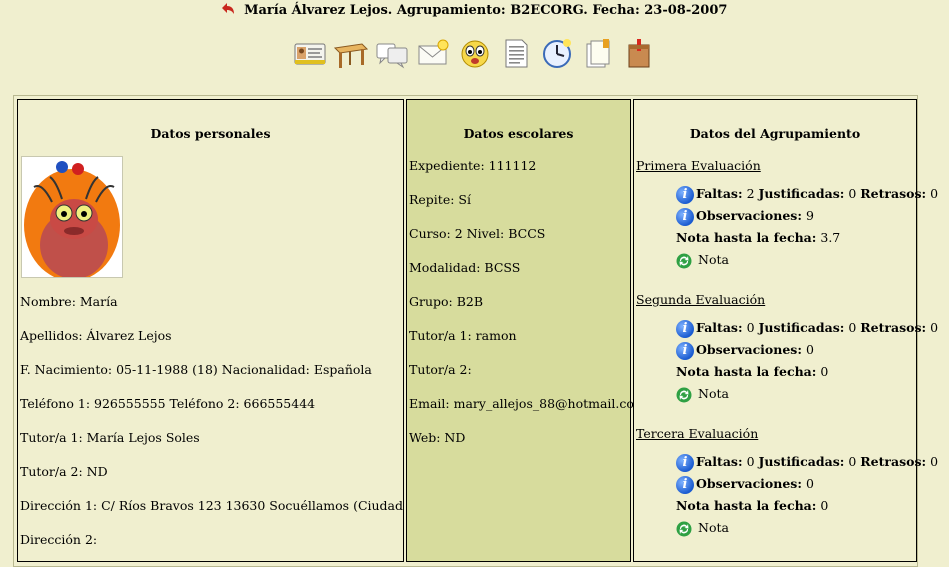 The width and height of the screenshot is (949, 567). I want to click on observaciones-row: i Observaciones: 9, so click(745, 216).